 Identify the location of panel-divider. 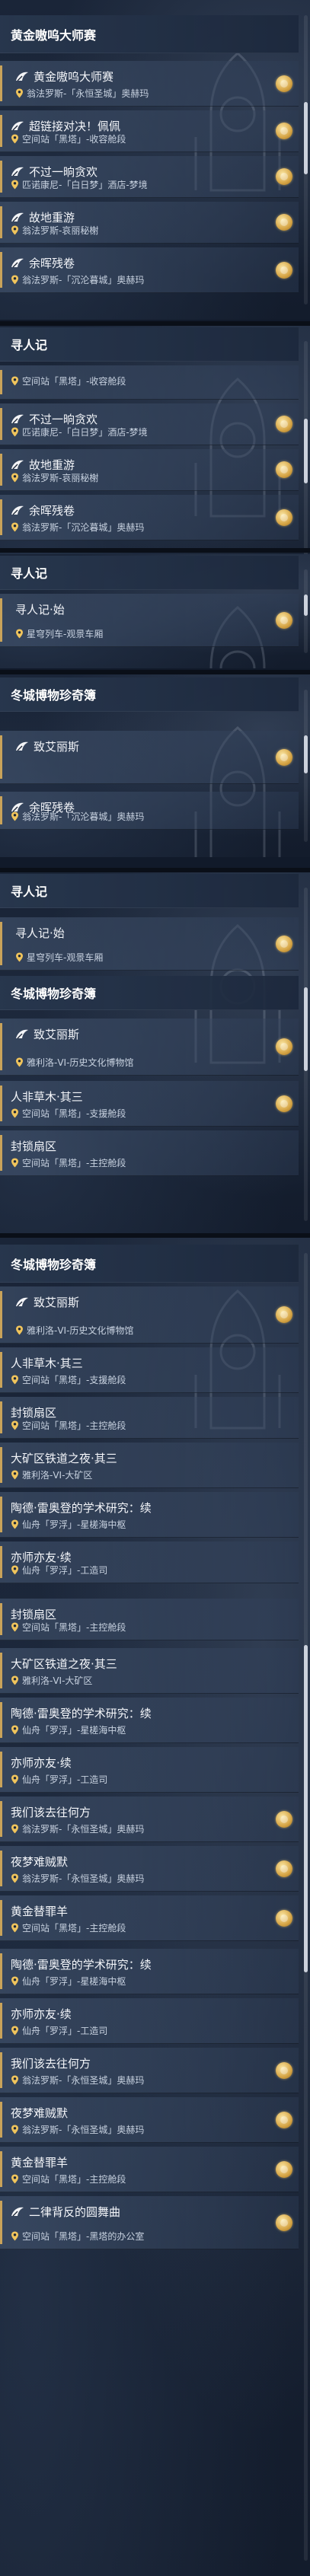
(155, 550).